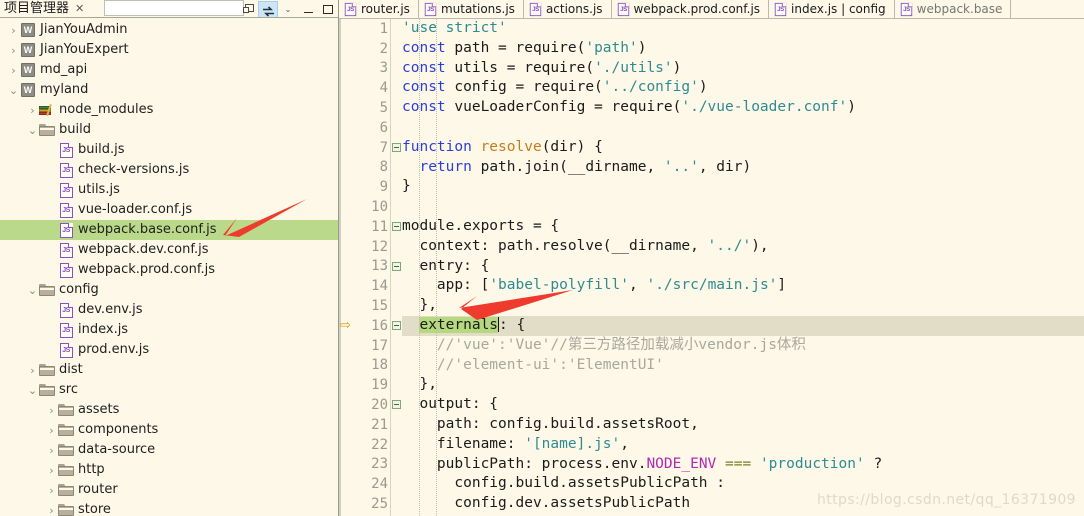 This screenshot has width=1084, height=516. What do you see at coordinates (288, 9) in the screenshot?
I see `view-menu-button: ⌄` at bounding box center [288, 9].